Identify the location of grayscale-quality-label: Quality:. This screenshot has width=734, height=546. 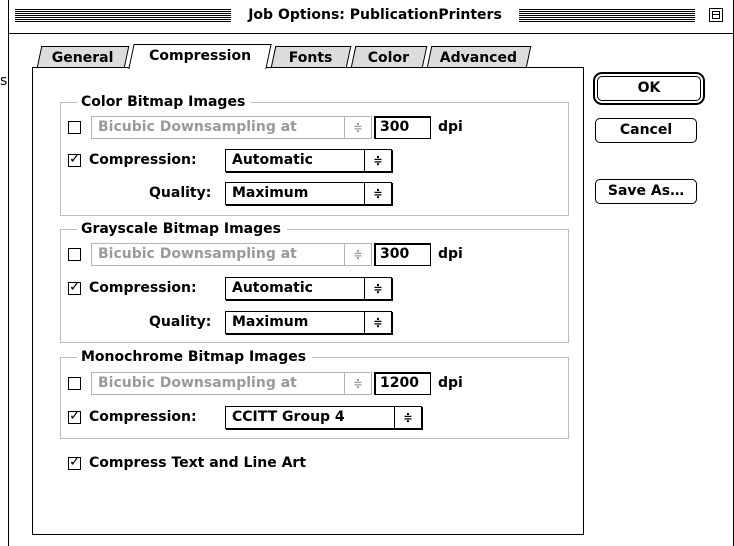
(180, 322).